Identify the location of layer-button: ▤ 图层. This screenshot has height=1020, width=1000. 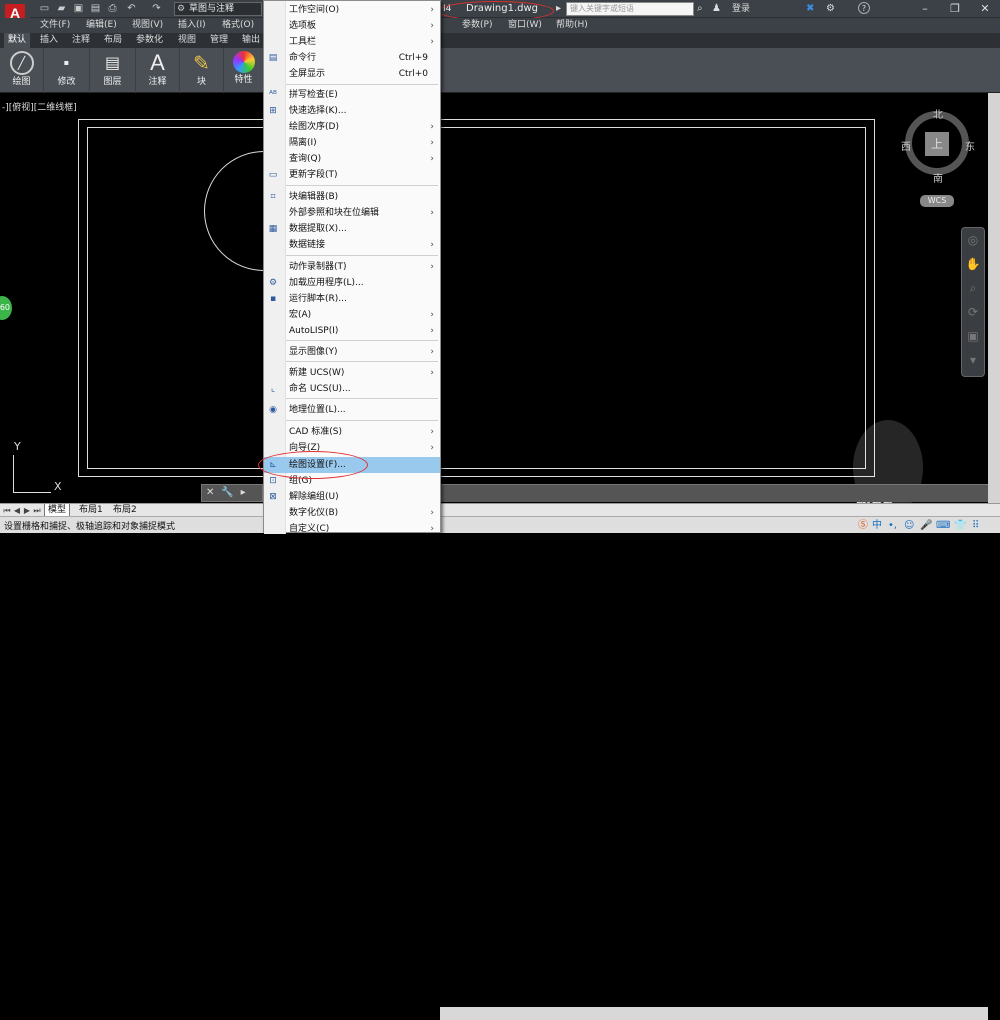
(113, 70).